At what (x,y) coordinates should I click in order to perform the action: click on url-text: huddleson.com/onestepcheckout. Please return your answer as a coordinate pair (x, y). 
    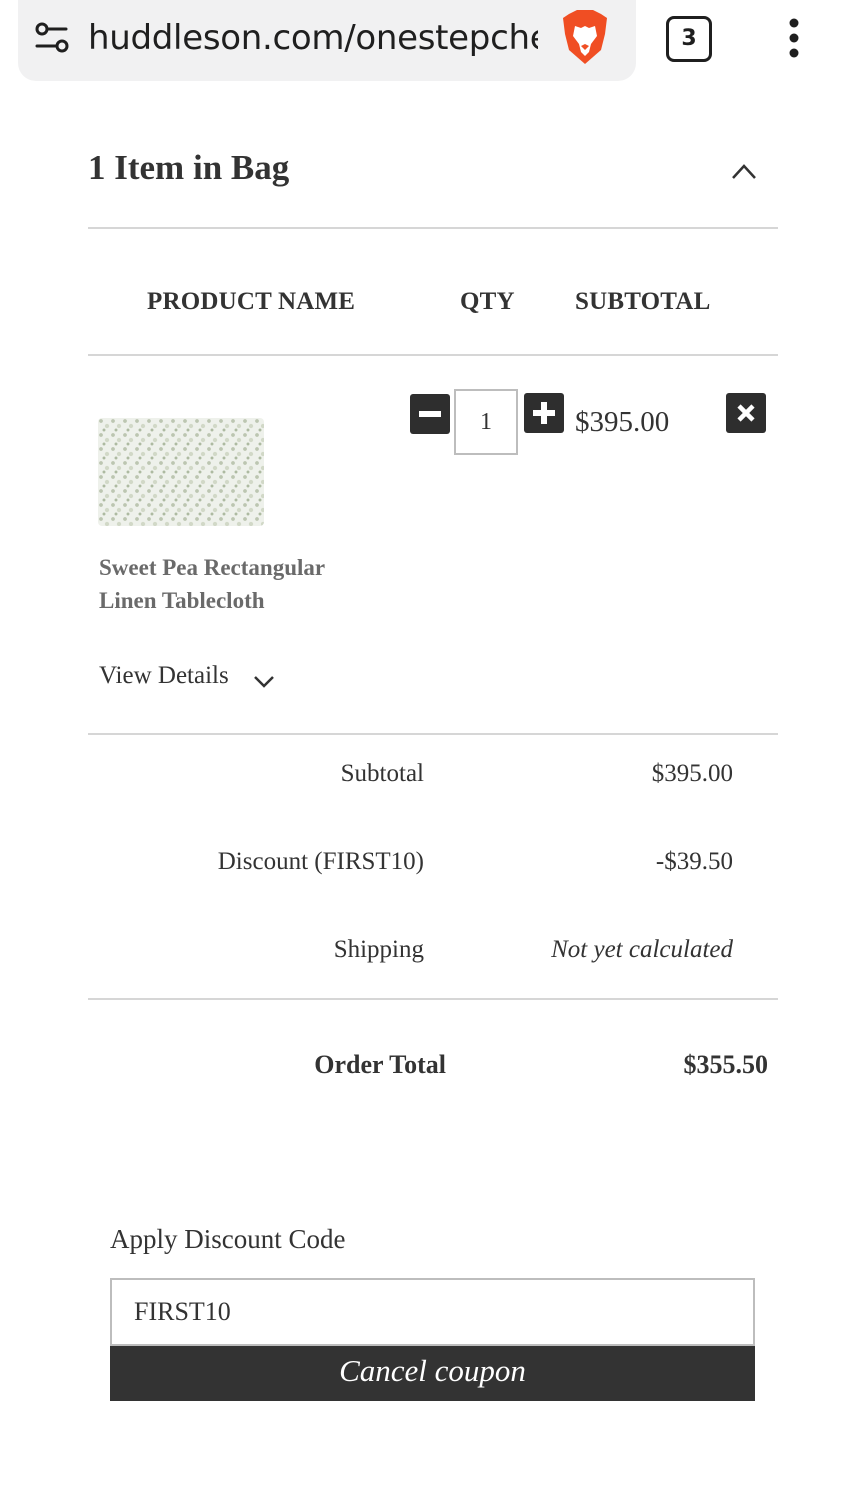
    Looking at the image, I should click on (313, 38).